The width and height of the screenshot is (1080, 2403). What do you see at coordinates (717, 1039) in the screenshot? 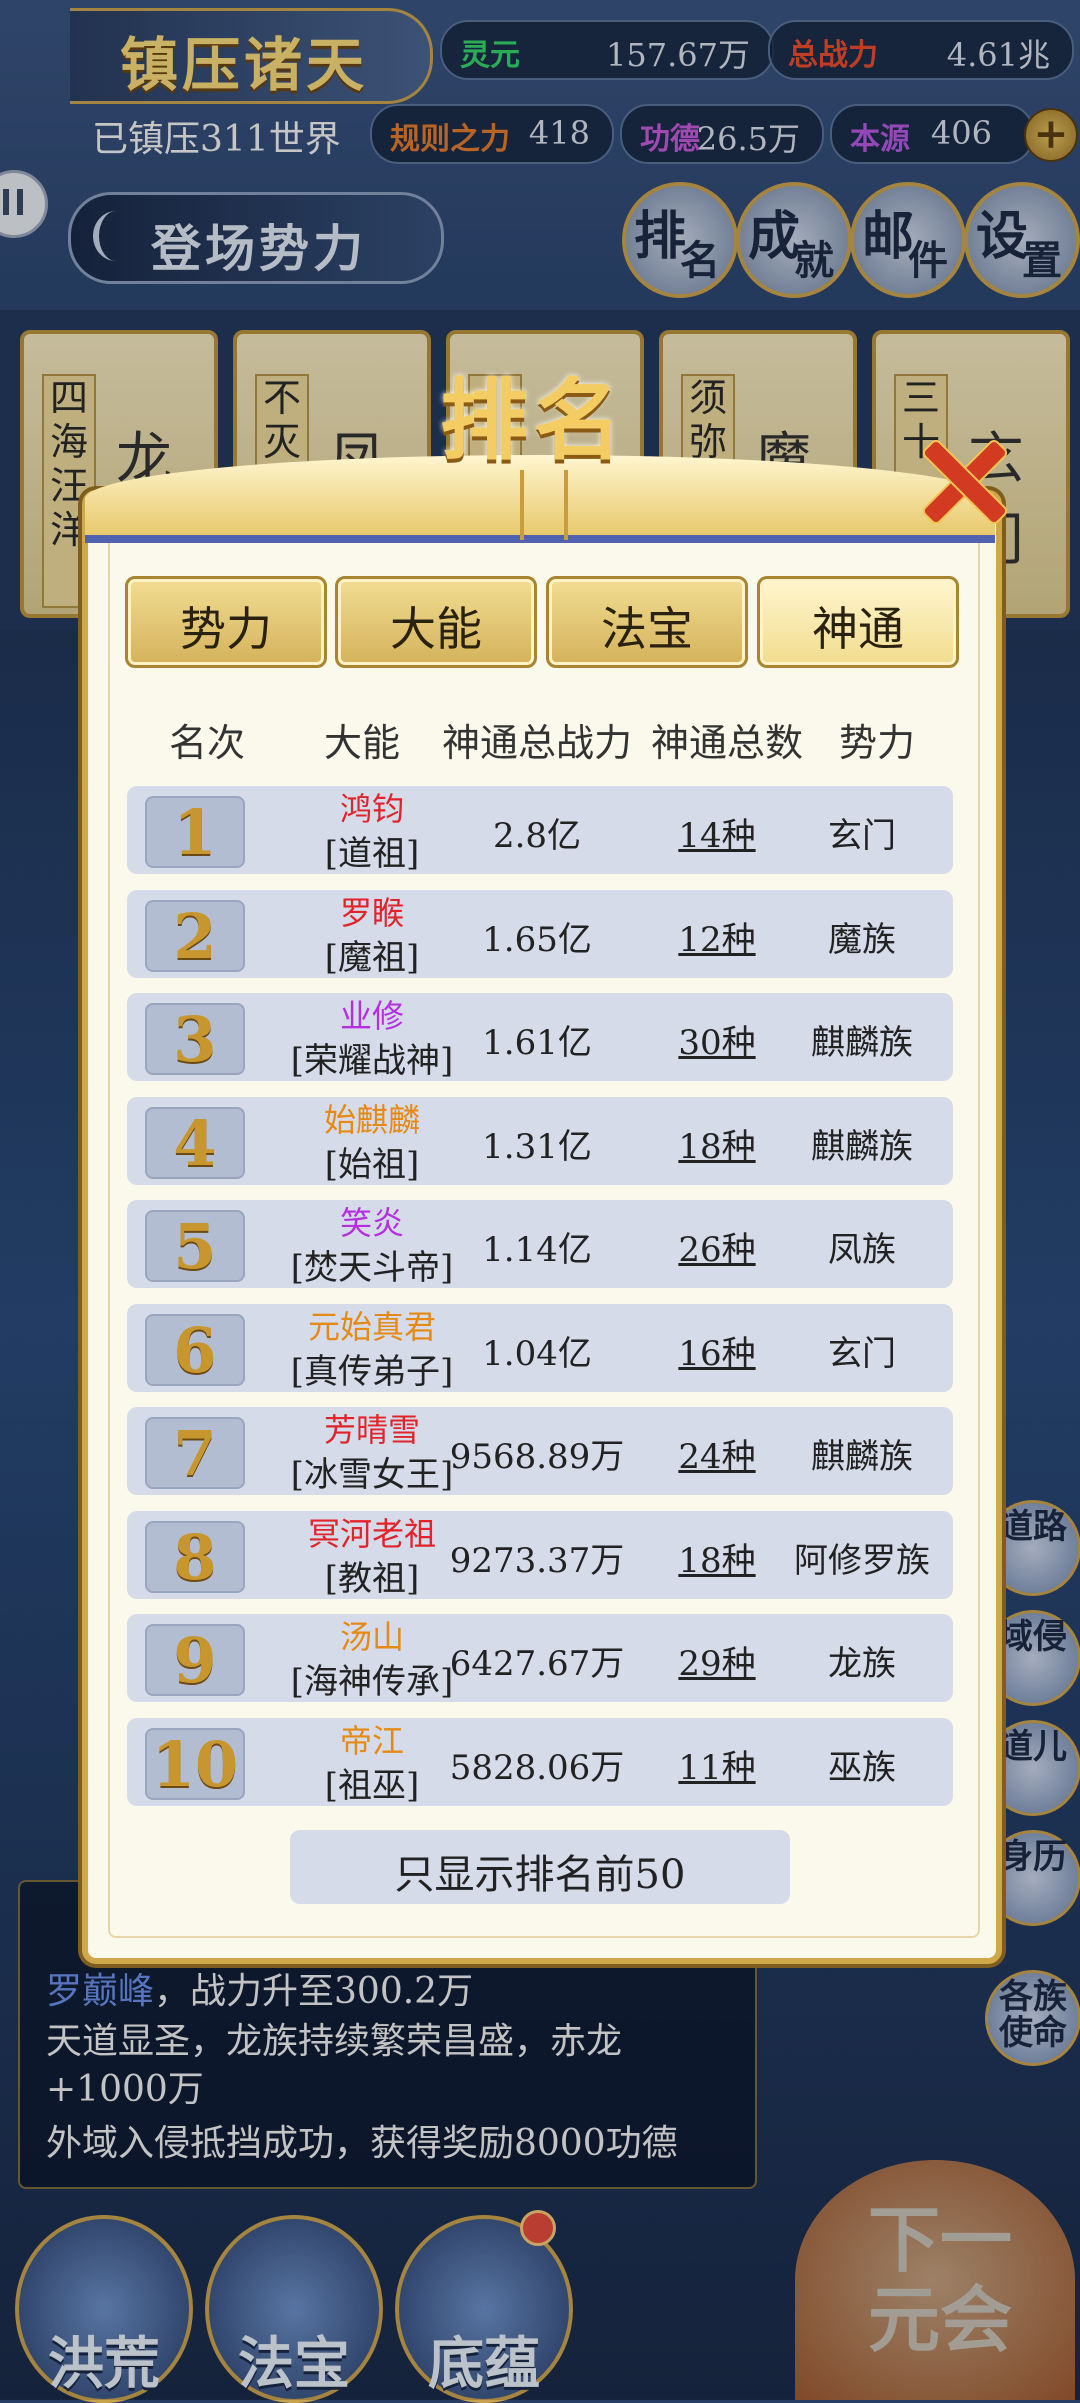
I see `divine-power-count-link: 30种` at bounding box center [717, 1039].